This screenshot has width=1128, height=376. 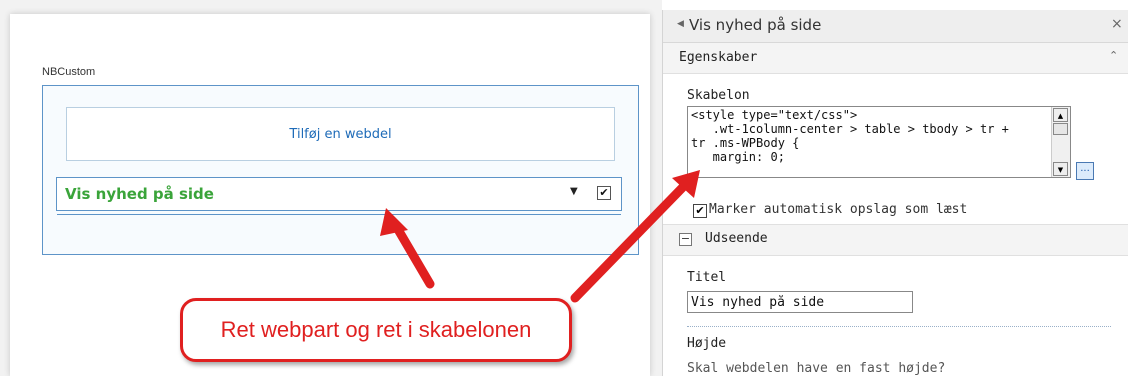 What do you see at coordinates (718, 57) in the screenshot?
I see `properties-section-title: Egenskaber` at bounding box center [718, 57].